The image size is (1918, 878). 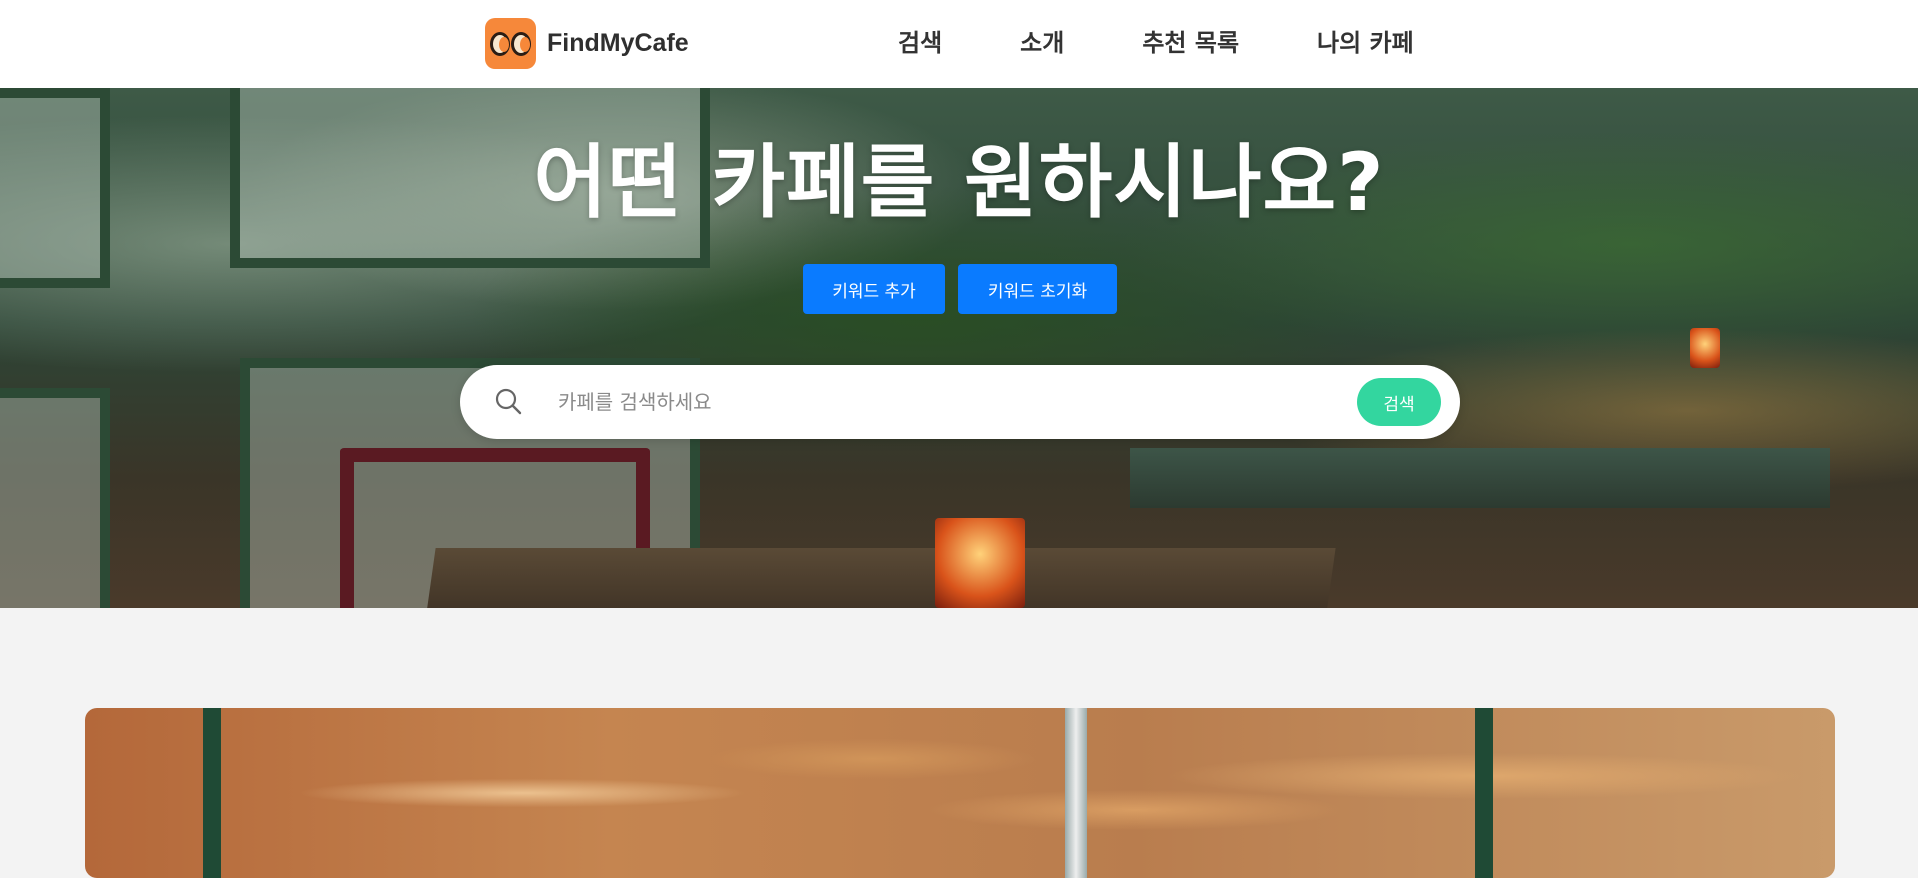 I want to click on search-input, so click(x=878, y=402).